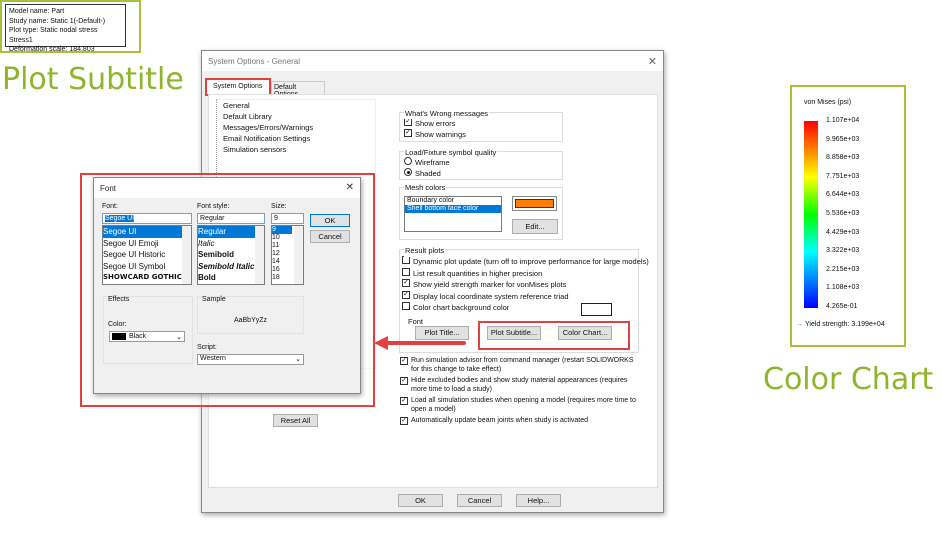 This screenshot has width=943, height=534. Describe the element at coordinates (446, 113) in the screenshot. I see `group-label: What's Wrong messages` at that location.